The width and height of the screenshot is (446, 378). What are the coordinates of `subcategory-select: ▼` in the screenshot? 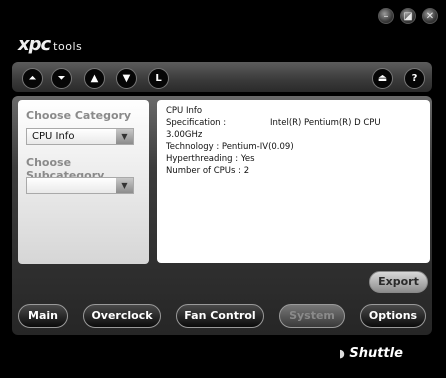 It's located at (80, 185).